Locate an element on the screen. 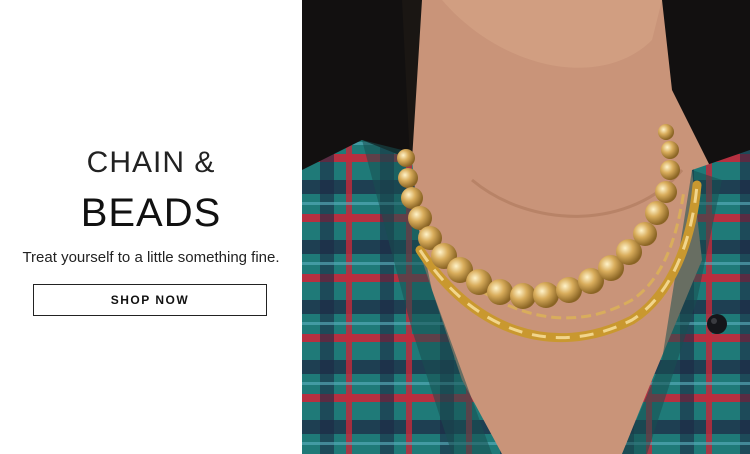 This screenshot has width=750, height=454. shirt-button-icon is located at coordinates (717, 324).